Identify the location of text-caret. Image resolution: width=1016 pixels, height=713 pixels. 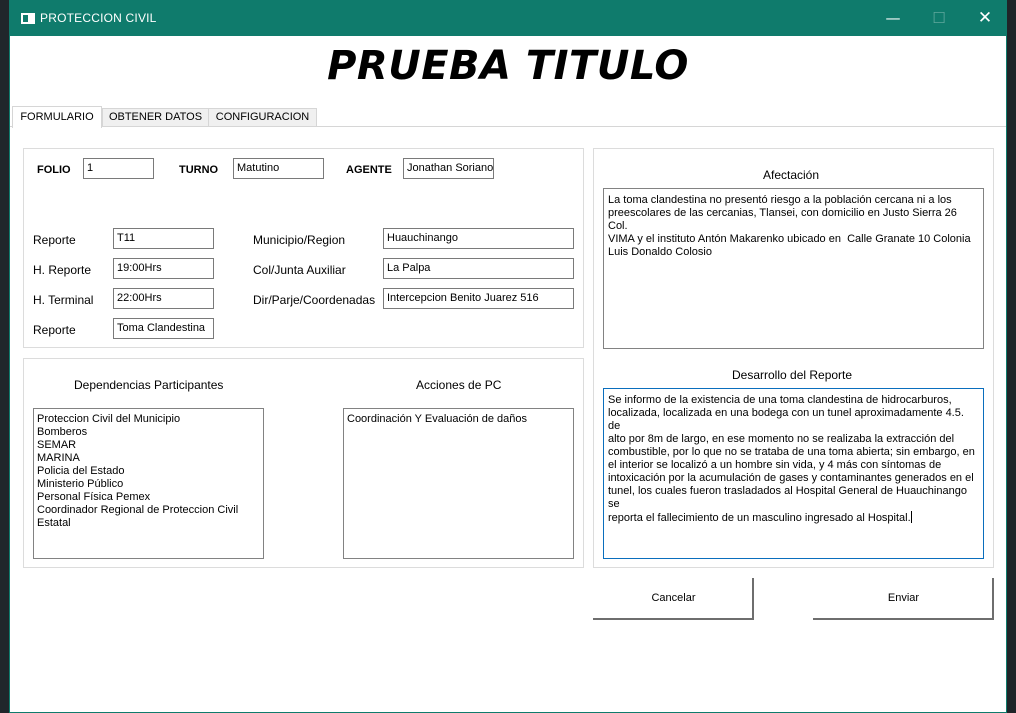
(911, 517).